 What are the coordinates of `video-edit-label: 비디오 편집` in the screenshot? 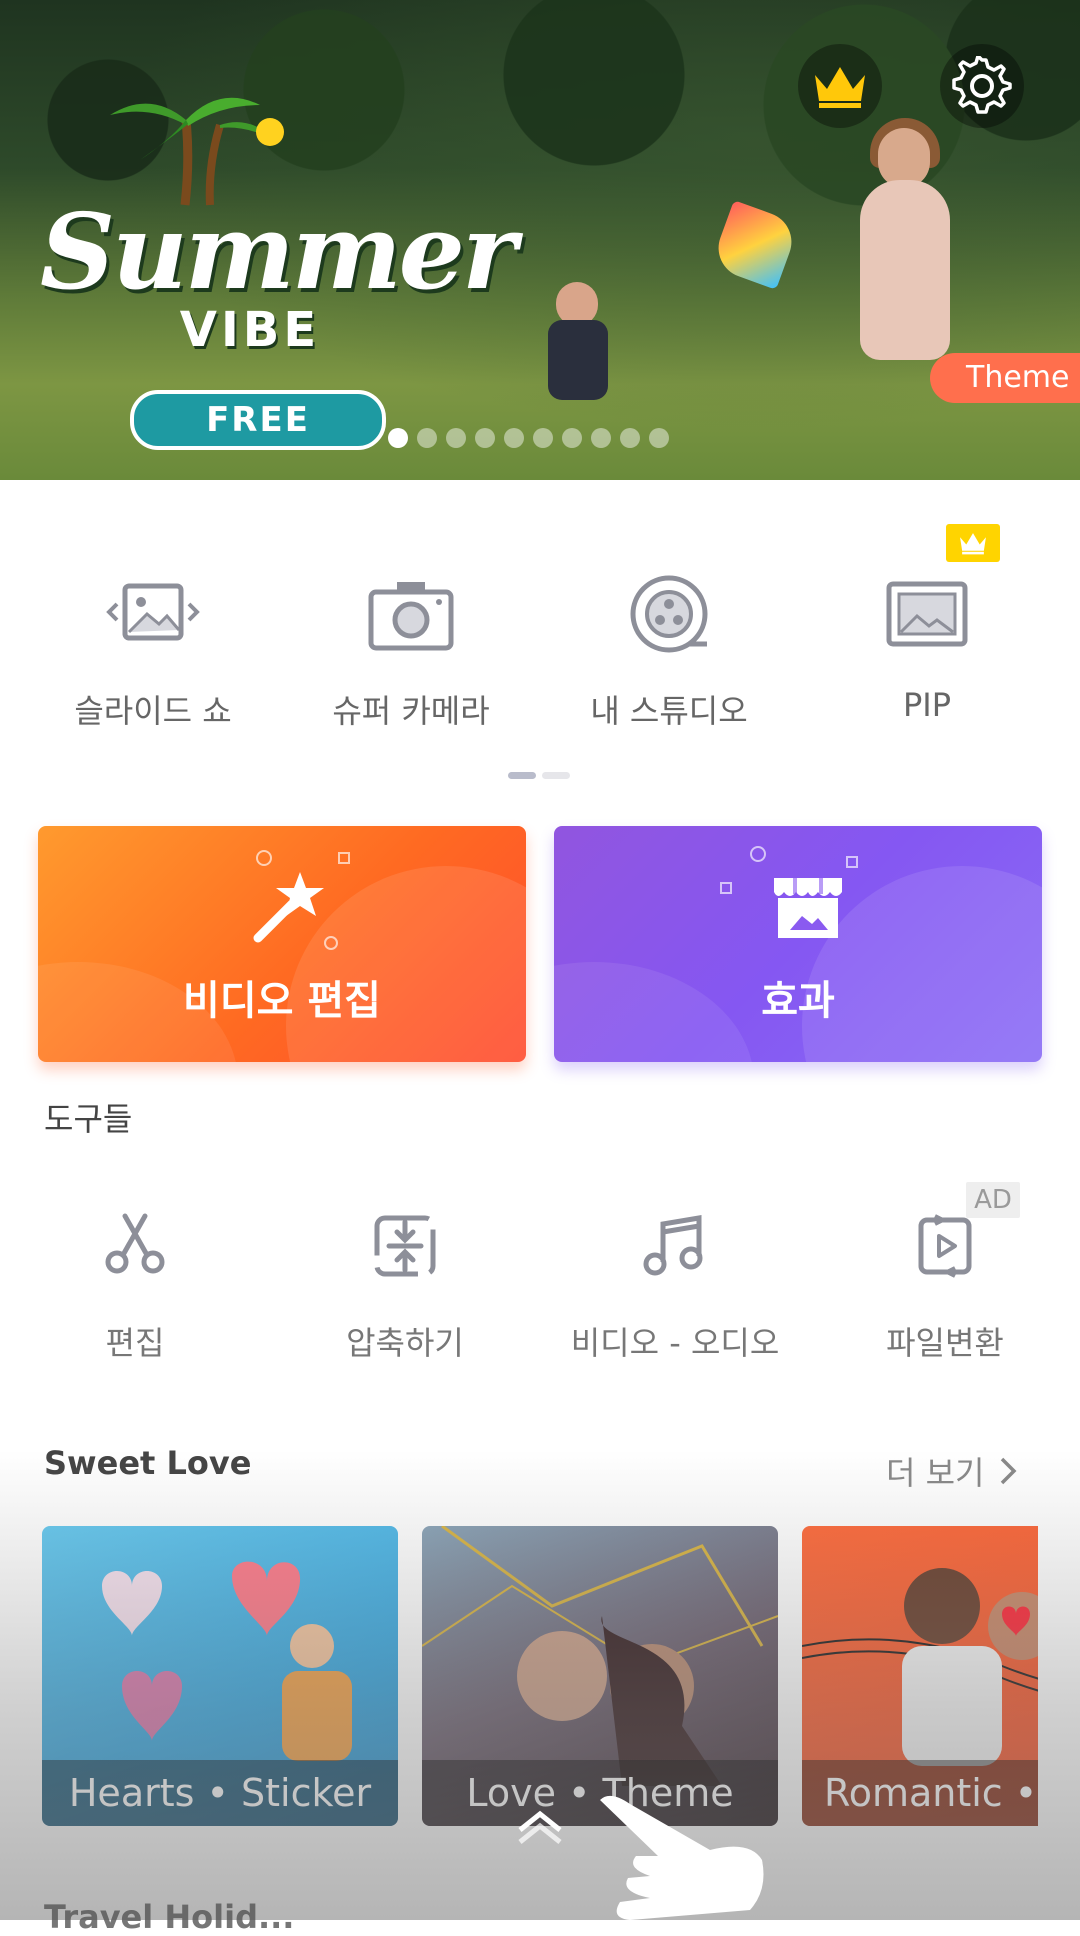 It's located at (282, 1001).